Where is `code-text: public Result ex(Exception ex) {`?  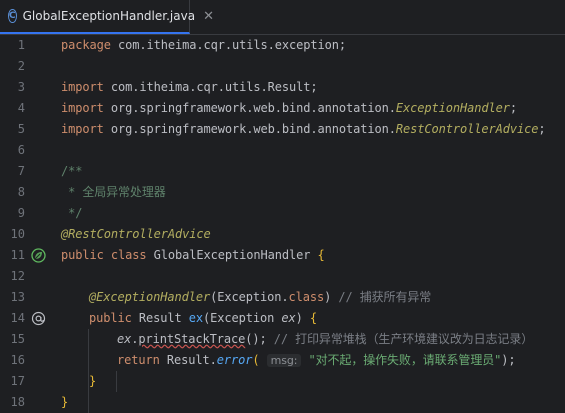
code-text: public Result ex(Exception ex) { is located at coordinates (203, 318).